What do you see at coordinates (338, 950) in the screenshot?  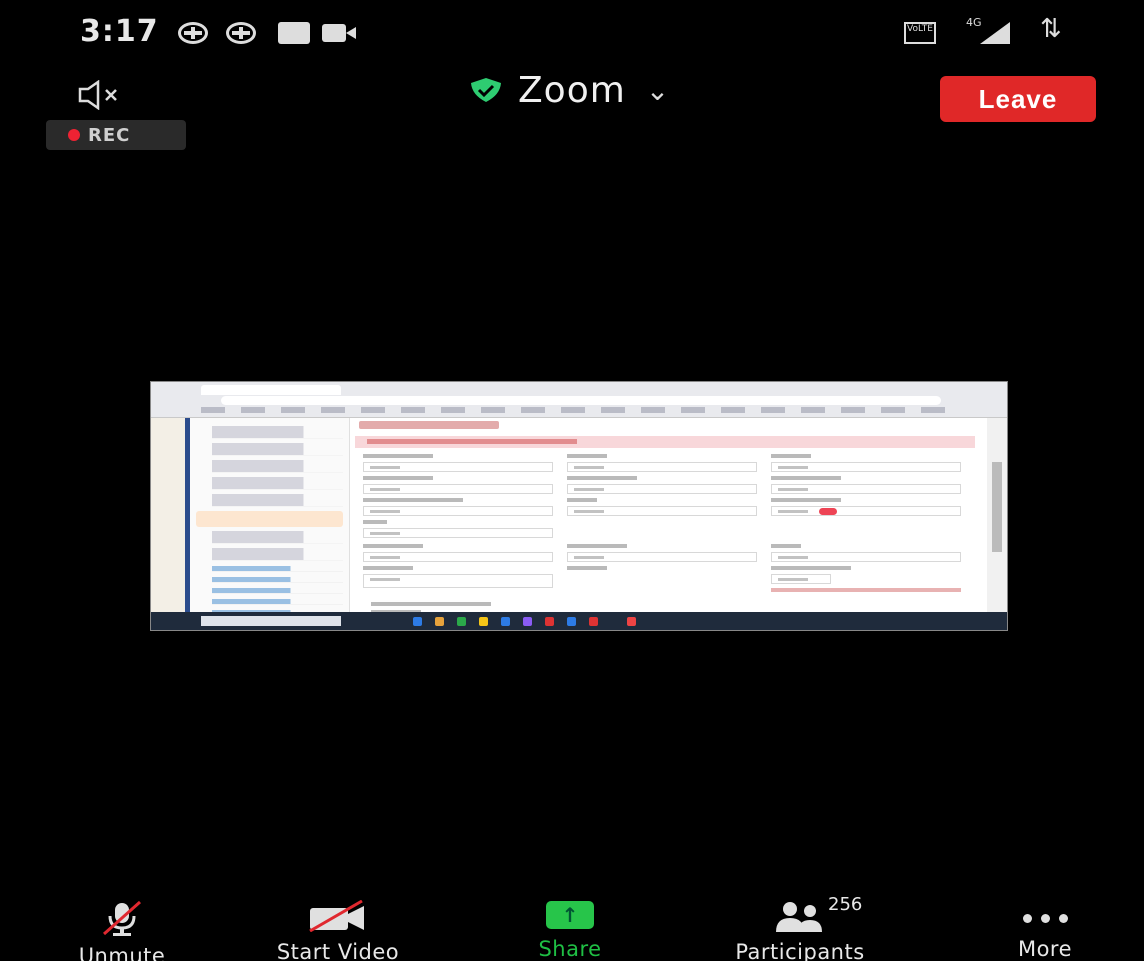 I see `start-video-label: Start Video` at bounding box center [338, 950].